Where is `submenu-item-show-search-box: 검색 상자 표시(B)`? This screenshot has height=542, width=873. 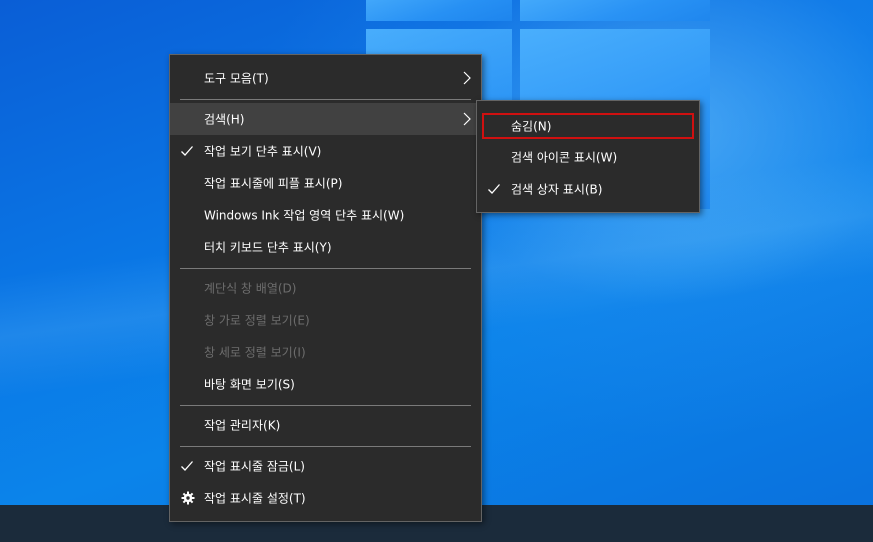
submenu-item-show-search-box: 검색 상자 표시(B) is located at coordinates (588, 189).